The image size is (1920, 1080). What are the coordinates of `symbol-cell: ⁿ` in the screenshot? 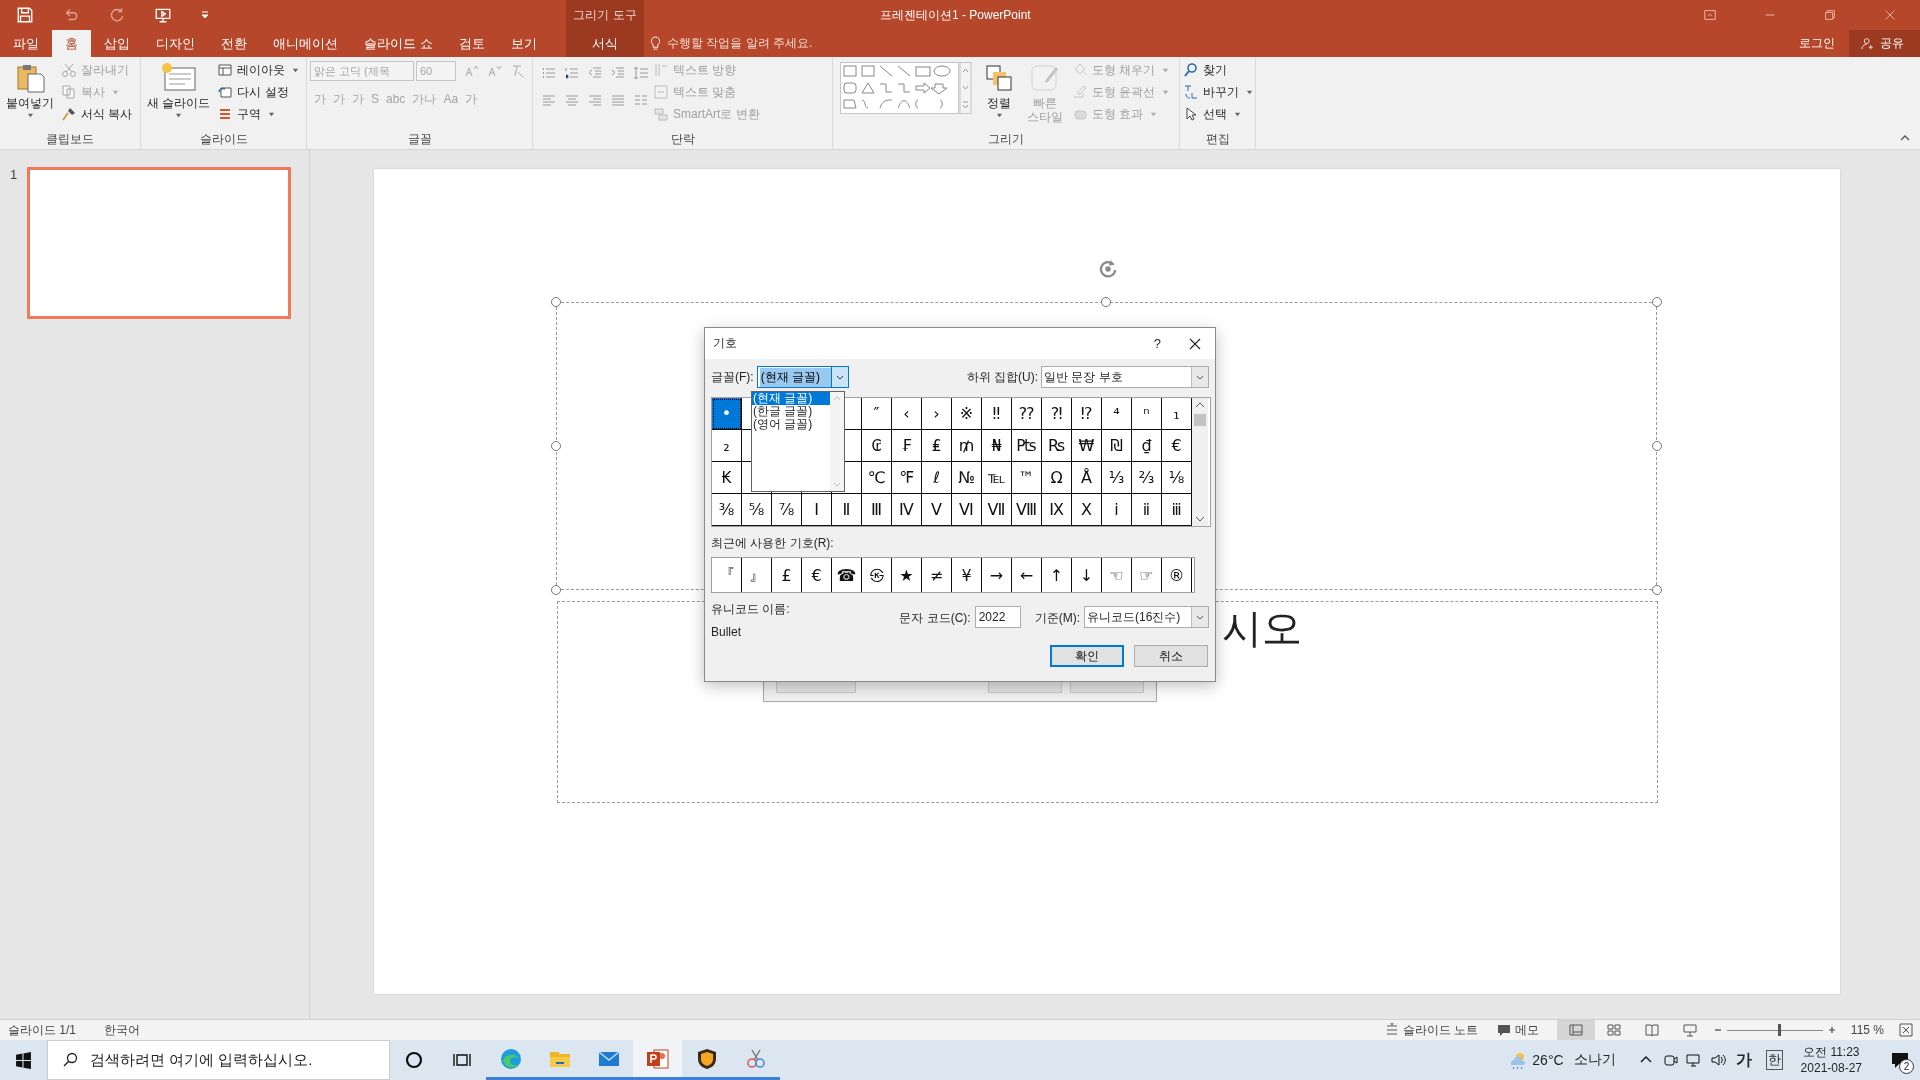 It's located at (1147, 414).